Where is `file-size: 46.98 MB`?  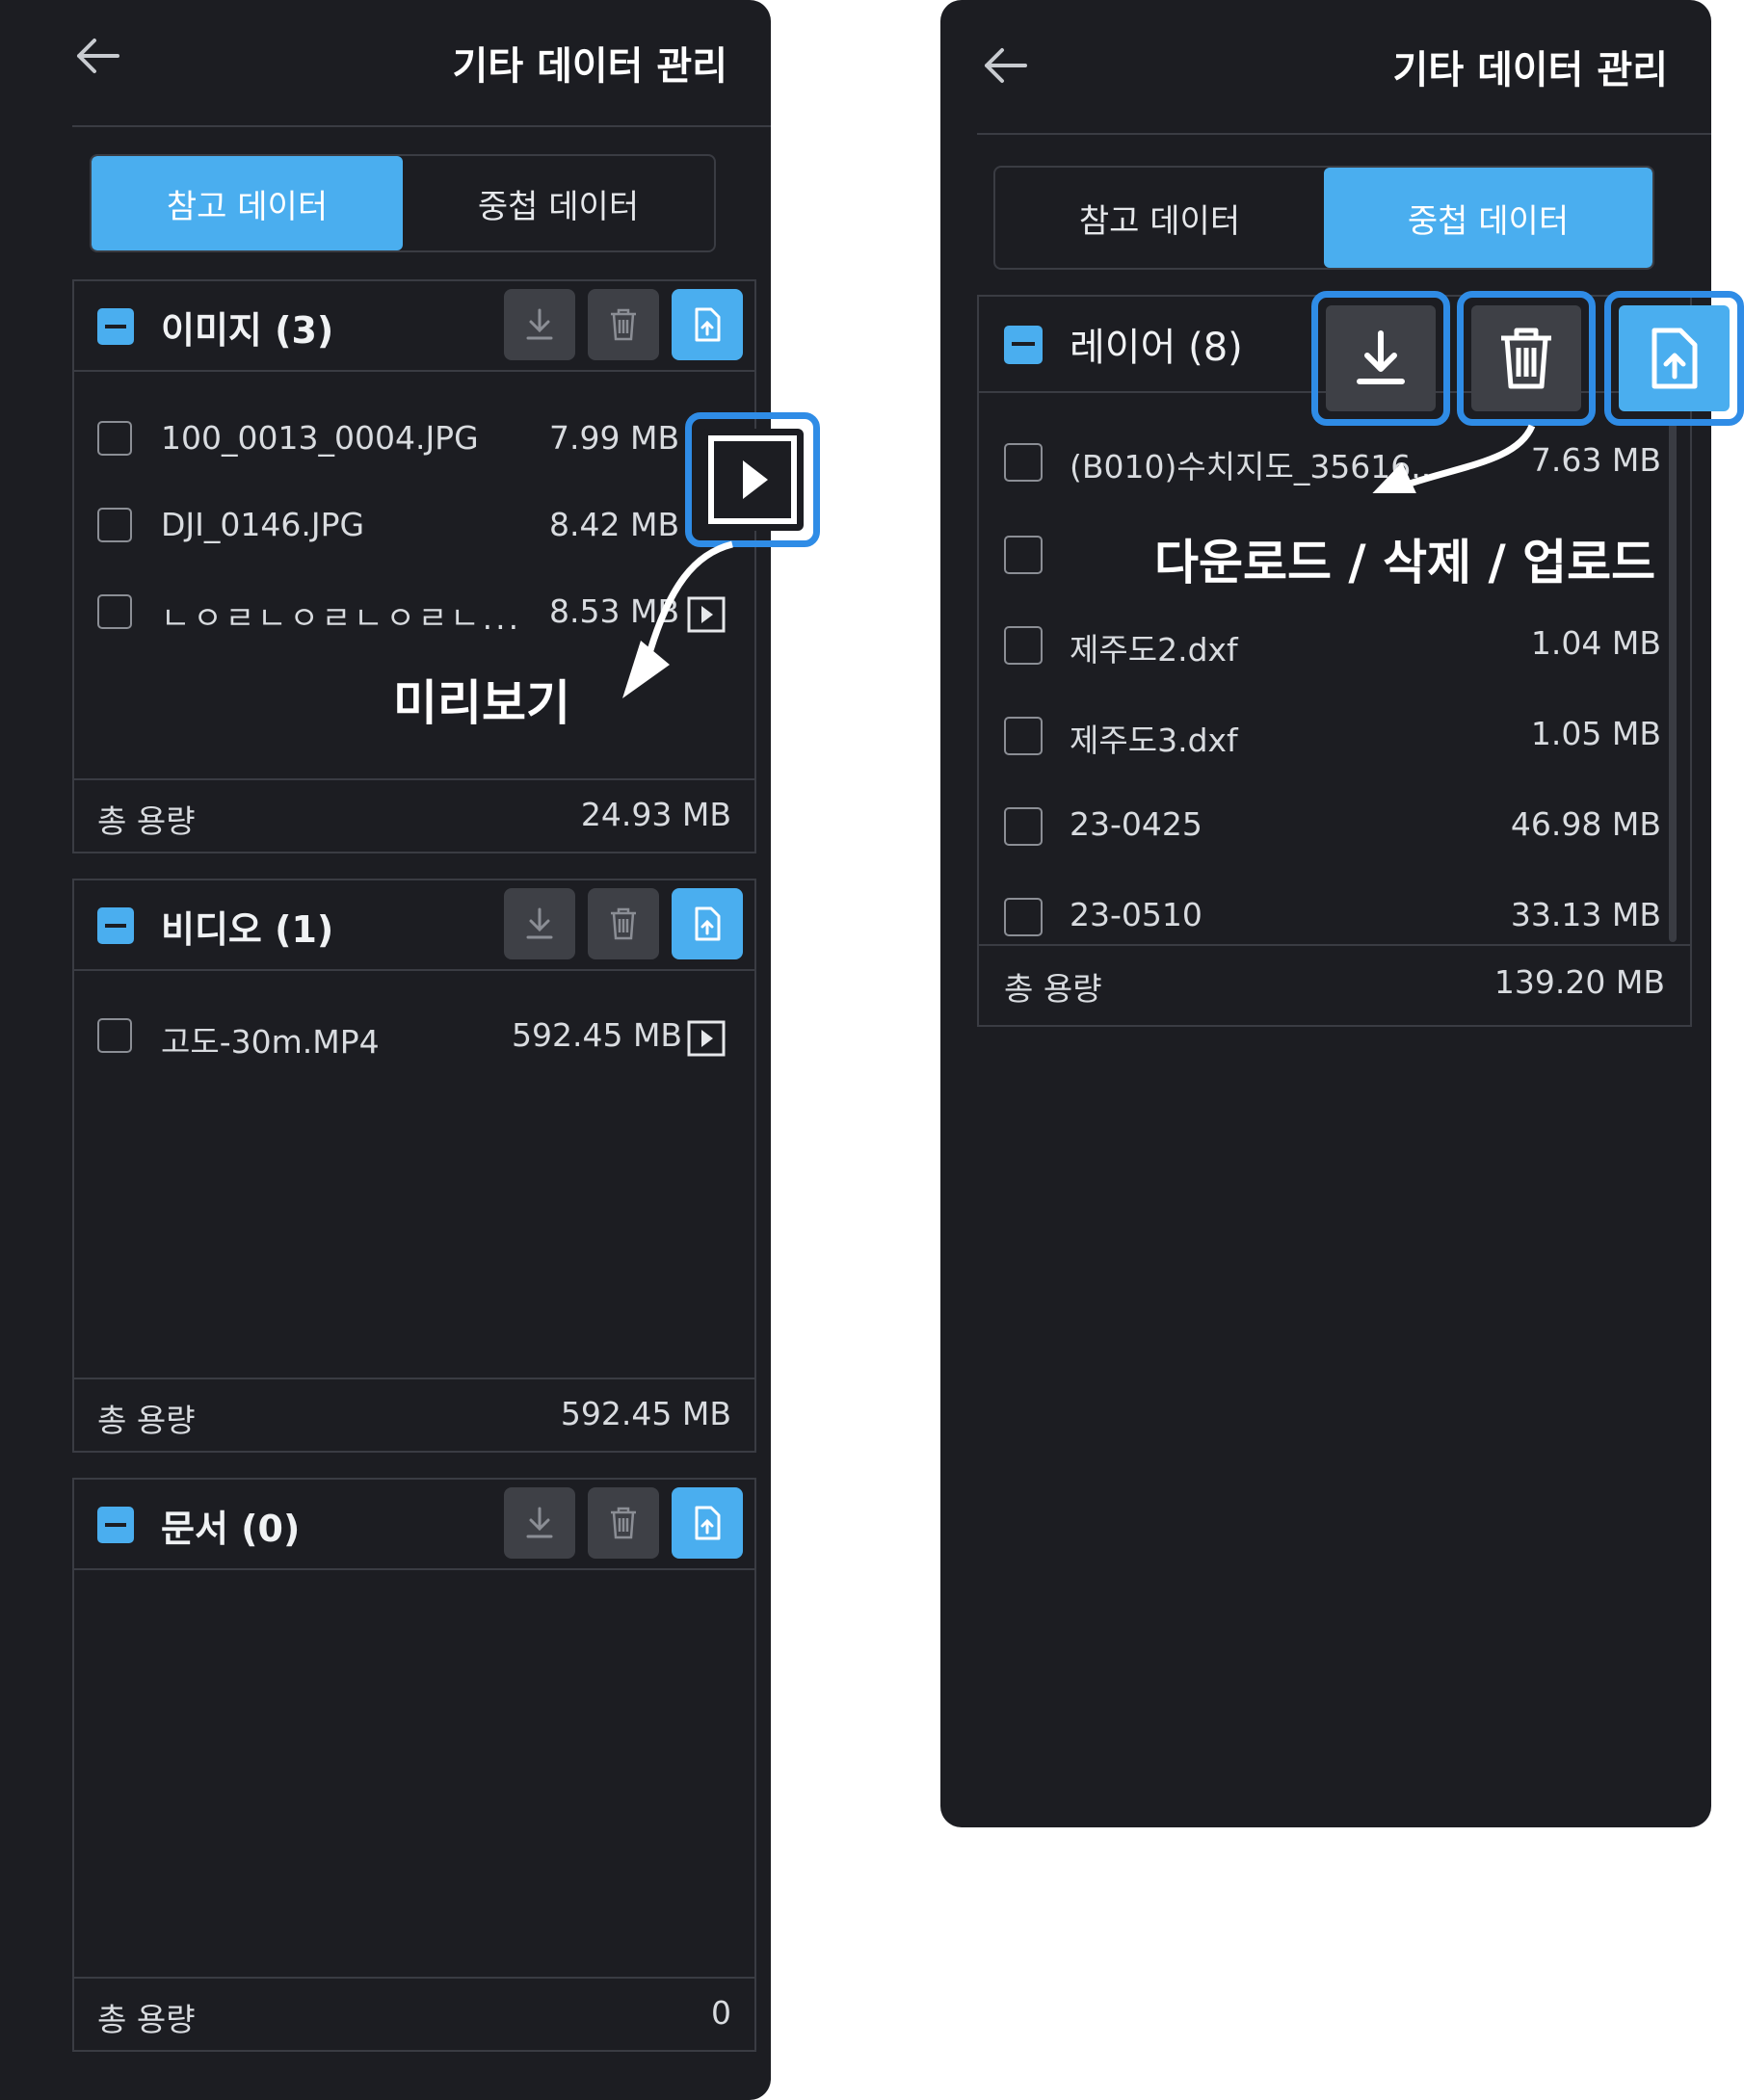 file-size: 46.98 MB is located at coordinates (1585, 824).